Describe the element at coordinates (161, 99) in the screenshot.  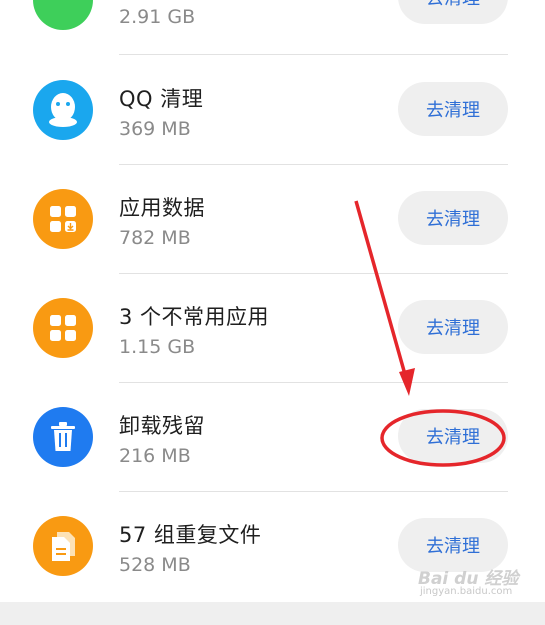
I see `item-title: QQ 清理` at that location.